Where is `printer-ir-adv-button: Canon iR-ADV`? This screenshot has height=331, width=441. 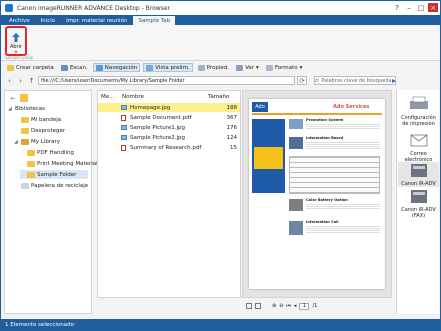
printer-ir-adv-button: Canon iR-ADV is located at coordinates (418, 174).